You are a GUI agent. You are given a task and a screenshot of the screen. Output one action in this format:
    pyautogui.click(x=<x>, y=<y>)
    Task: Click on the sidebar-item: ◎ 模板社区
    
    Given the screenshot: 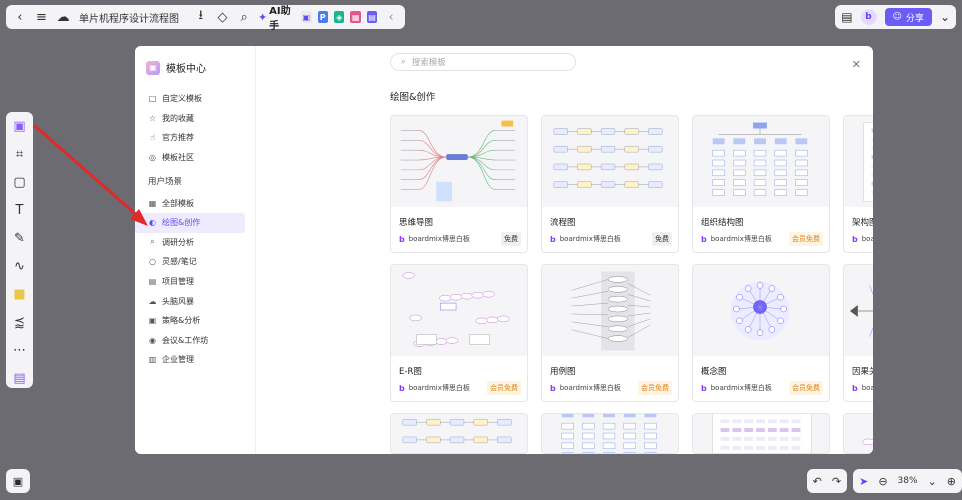 What is the action you would take?
    pyautogui.click(x=190, y=158)
    